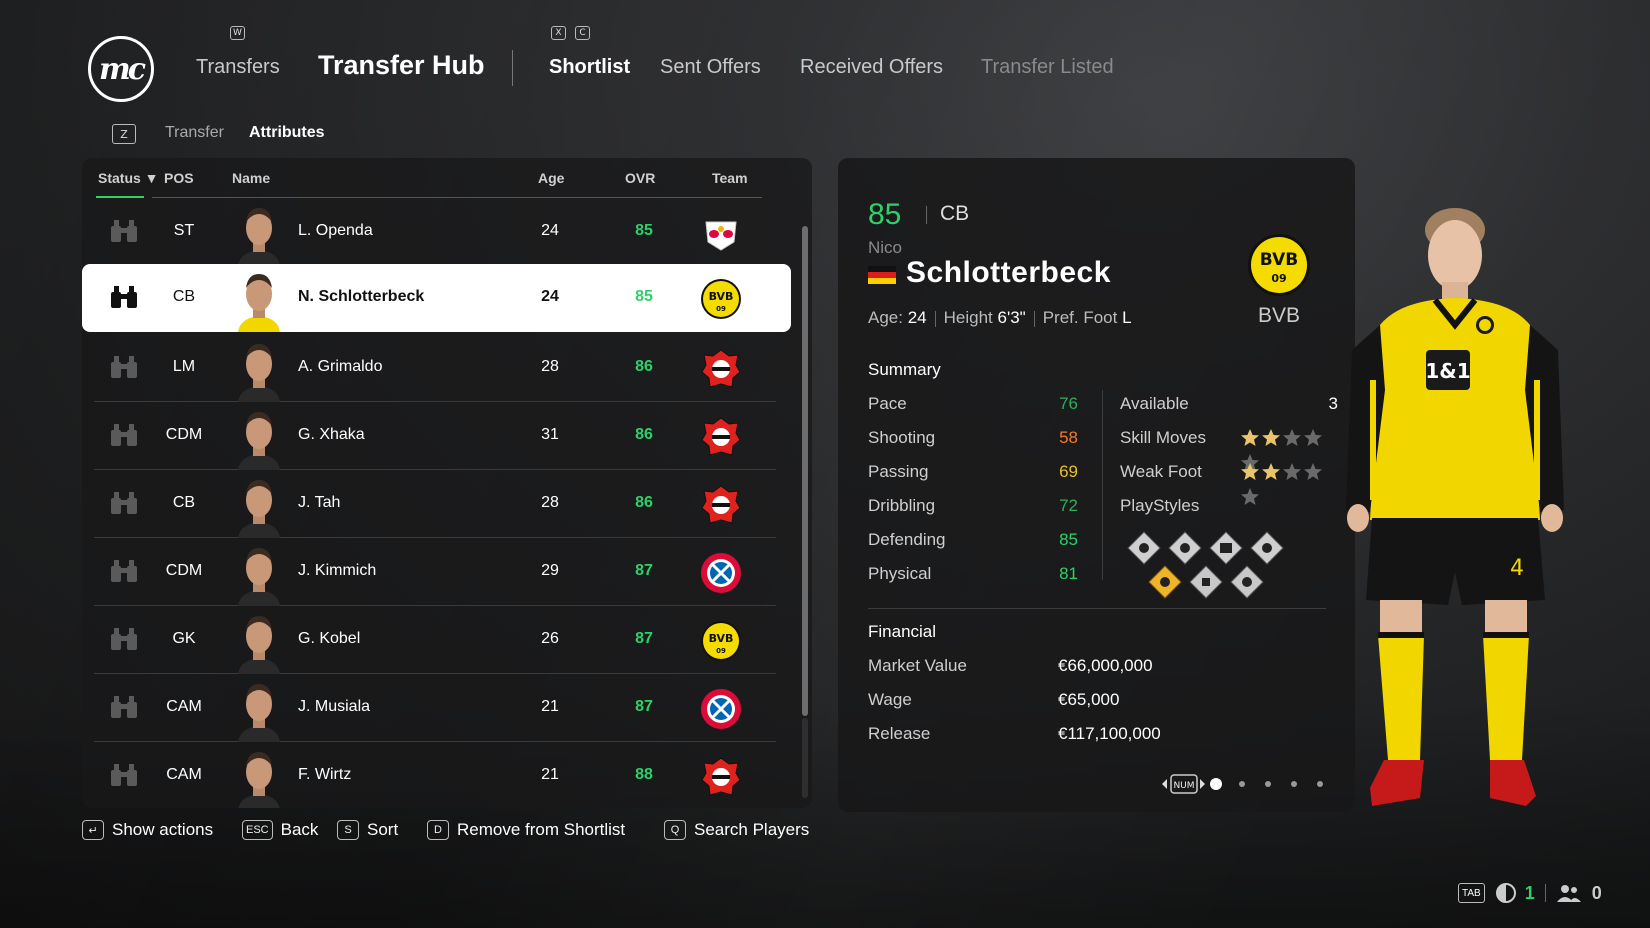  I want to click on svg-text: BVB, so click(721, 296).